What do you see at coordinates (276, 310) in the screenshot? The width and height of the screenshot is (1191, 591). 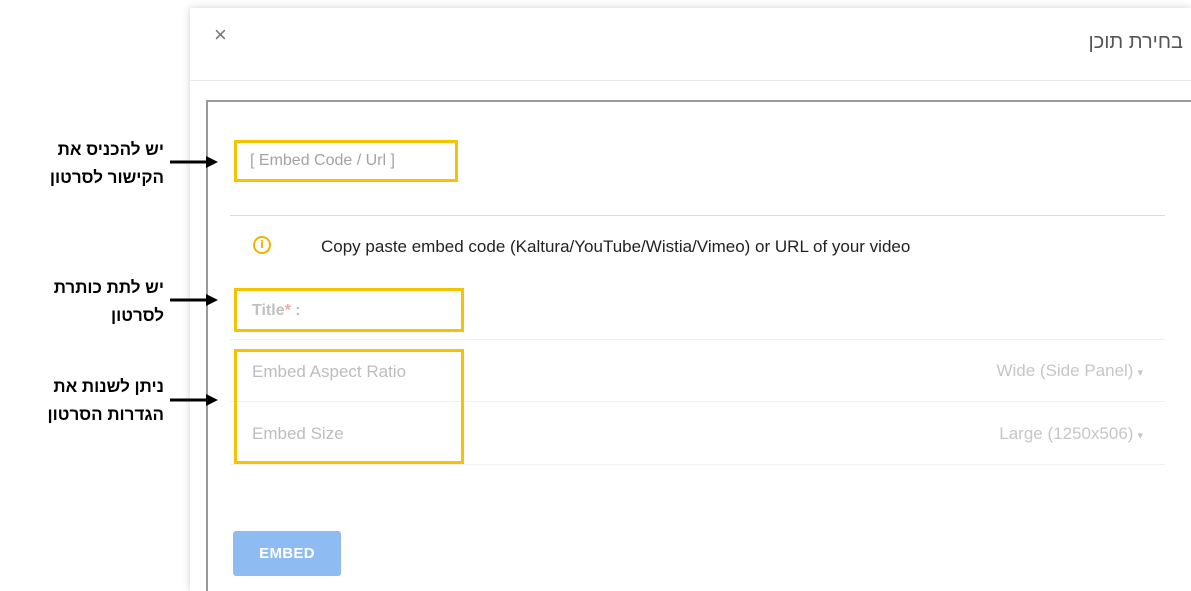 I see `title-label: Title* :` at bounding box center [276, 310].